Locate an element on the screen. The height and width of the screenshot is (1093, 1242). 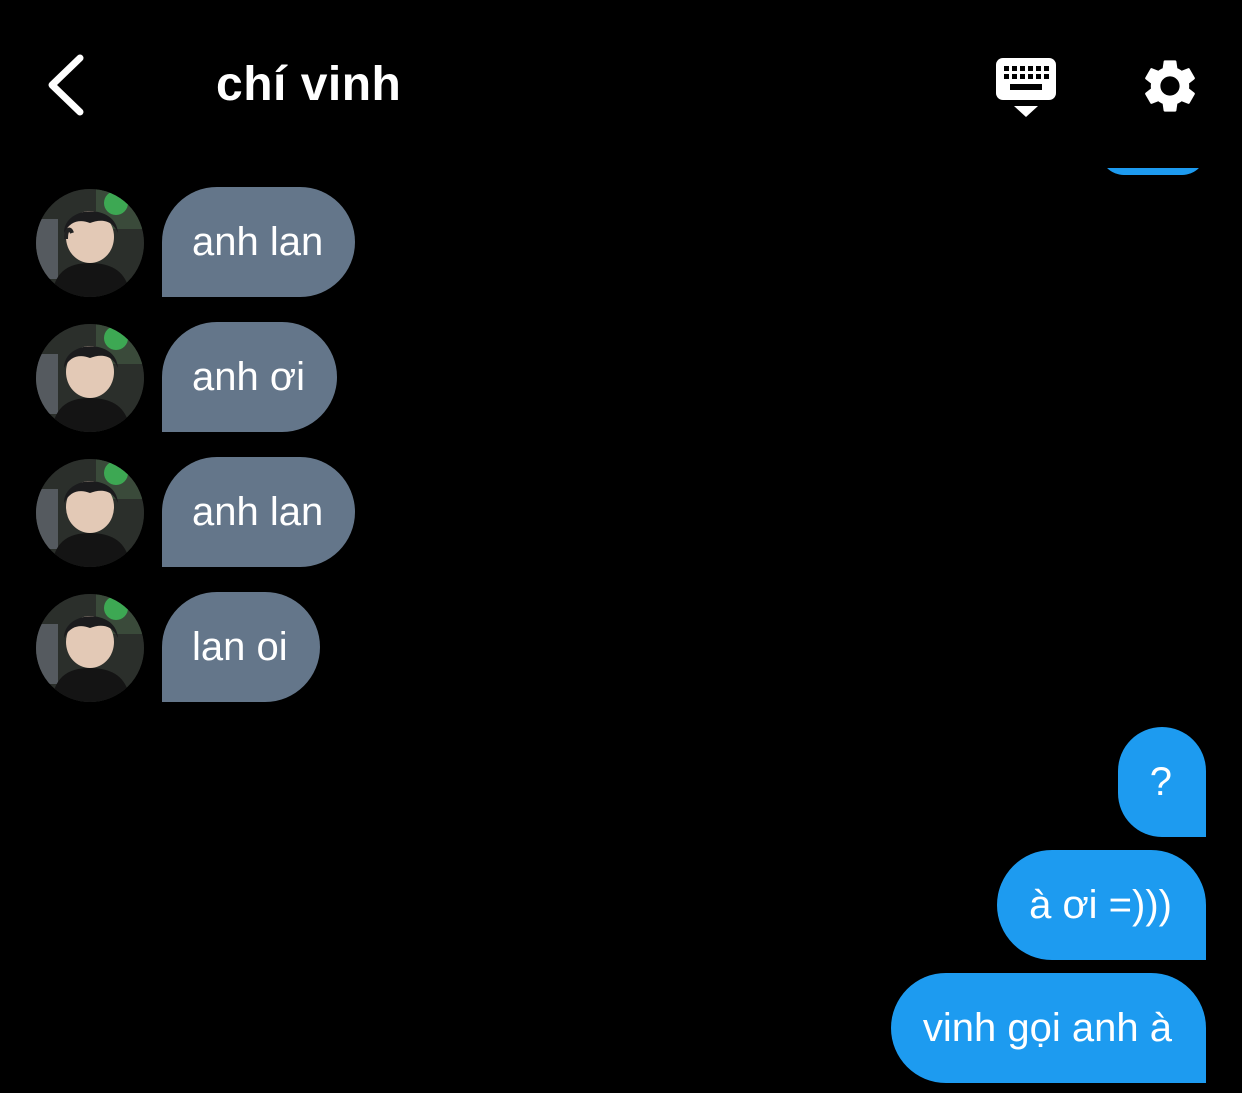
hide-keyboard-button is located at coordinates (1026, 88).